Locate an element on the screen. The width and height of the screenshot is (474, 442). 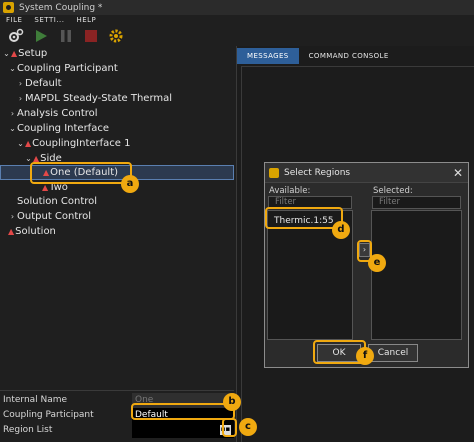
selected-regions-list is located at coordinates (416, 275).